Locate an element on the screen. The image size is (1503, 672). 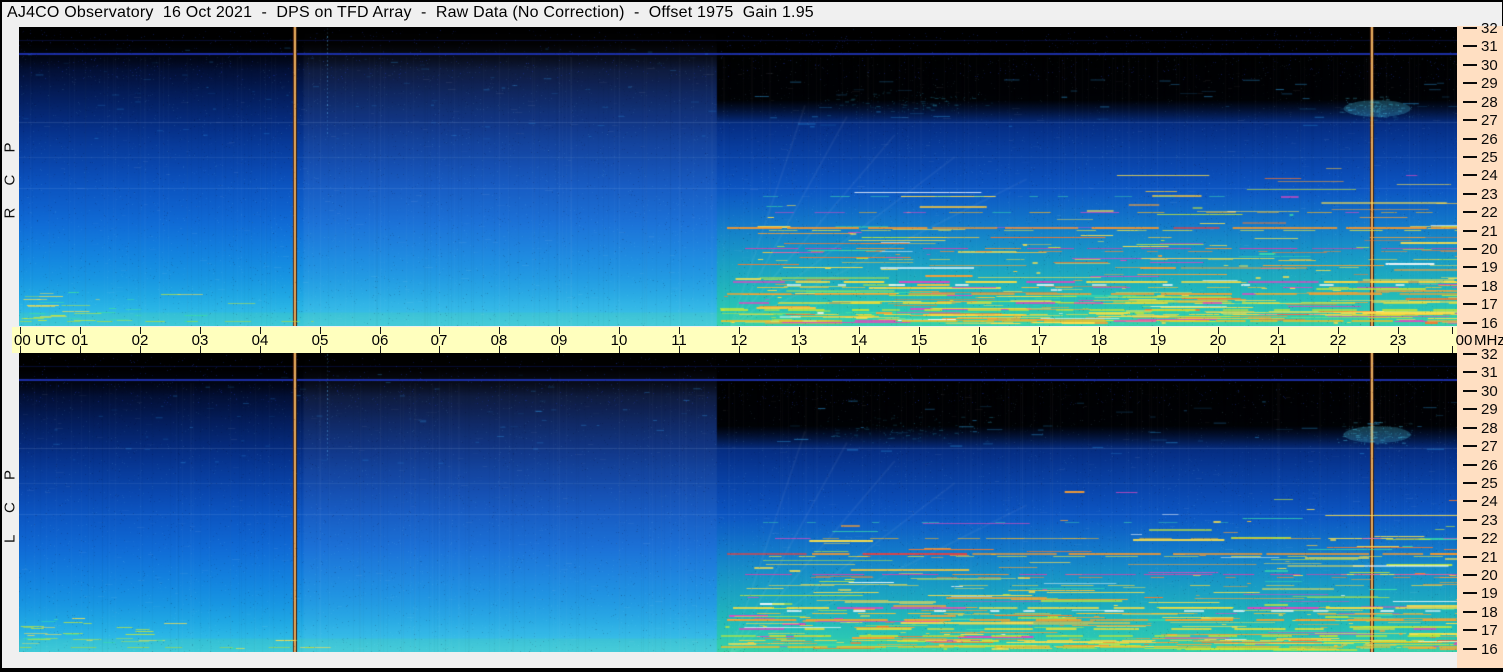
freq-label-lcp-19: 19 is located at coordinates (1489, 593).